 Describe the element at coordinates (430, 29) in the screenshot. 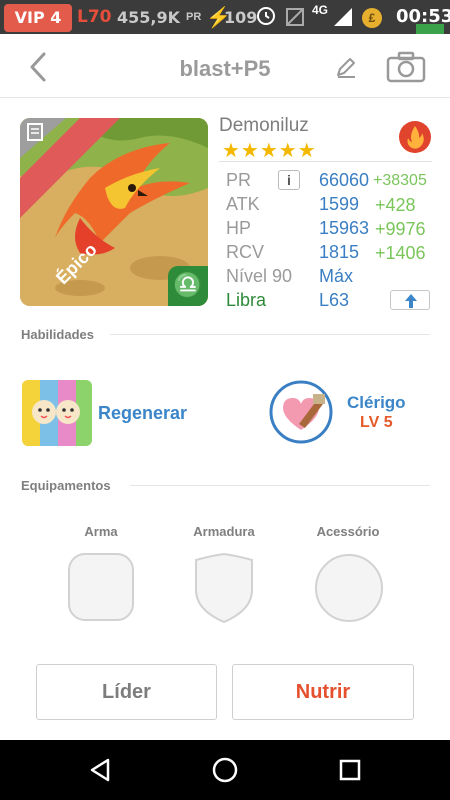

I see `battery-icon` at that location.